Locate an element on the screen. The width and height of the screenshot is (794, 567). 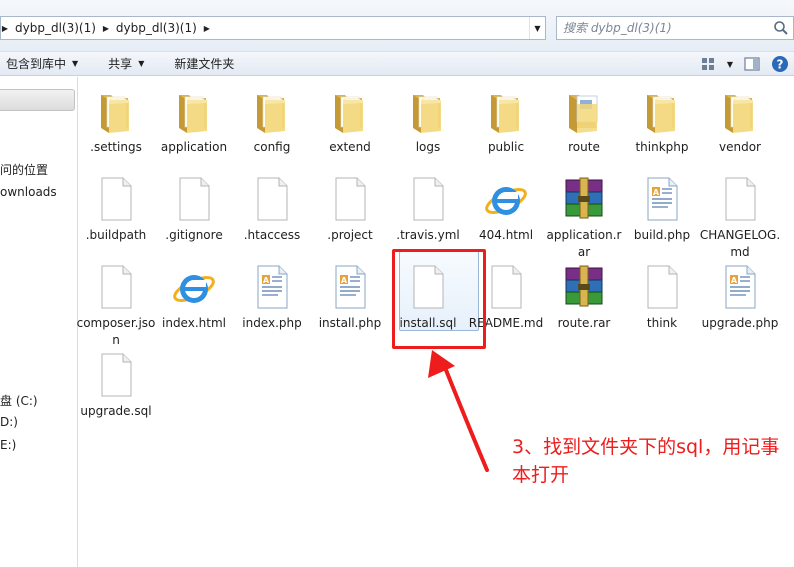
file-item: config is located at coordinates (272, 121).